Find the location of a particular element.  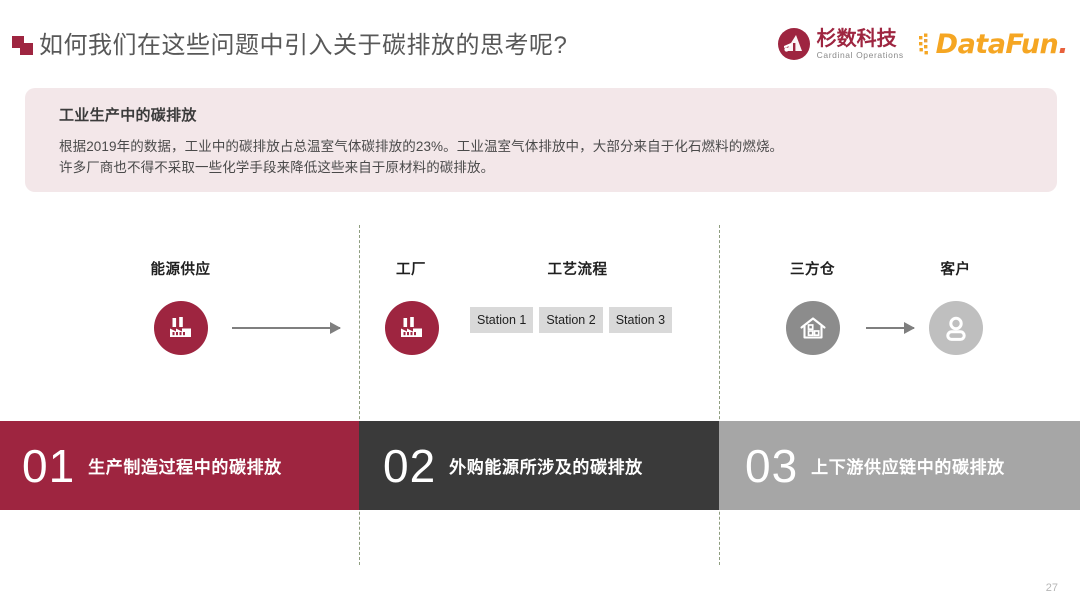

scope-bar-02-number: 02 is located at coordinates (410, 465).